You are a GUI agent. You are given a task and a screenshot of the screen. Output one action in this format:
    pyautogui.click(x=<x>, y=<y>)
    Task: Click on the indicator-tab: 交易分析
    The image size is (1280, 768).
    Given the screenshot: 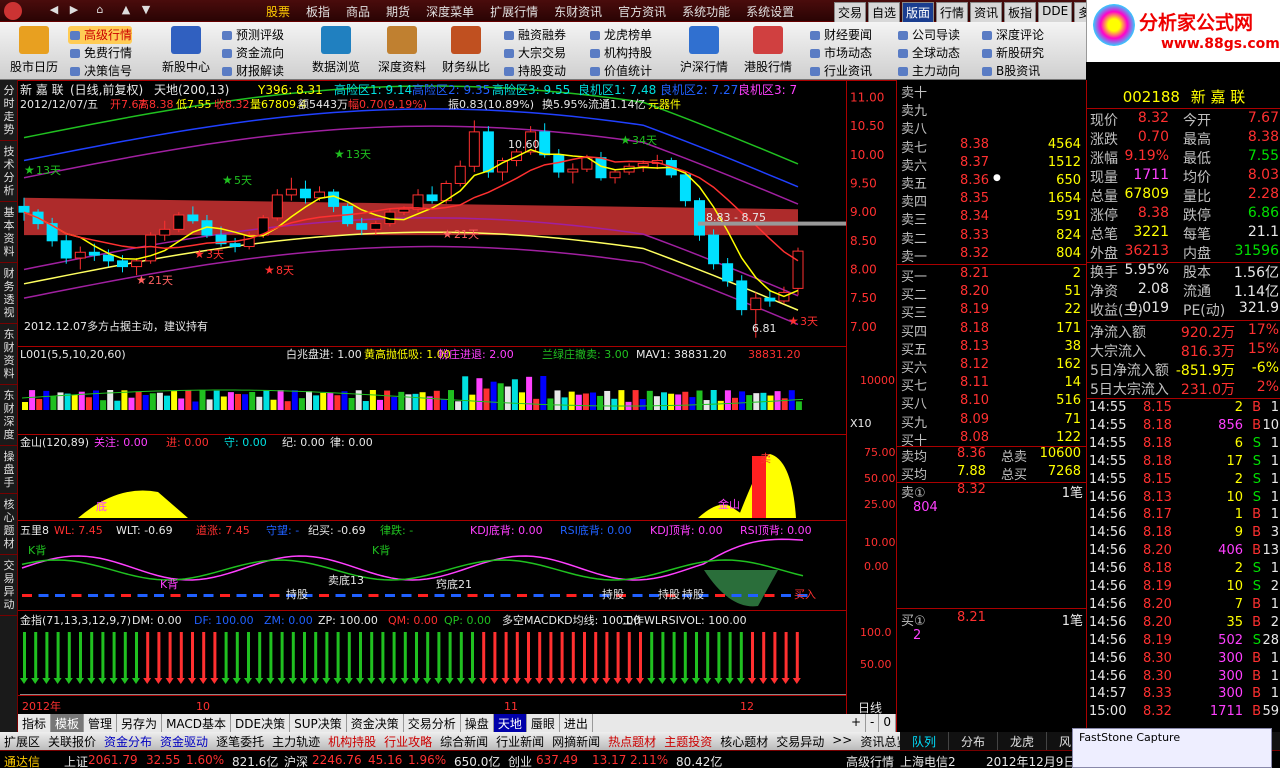 What is the action you would take?
    pyautogui.click(x=432, y=723)
    